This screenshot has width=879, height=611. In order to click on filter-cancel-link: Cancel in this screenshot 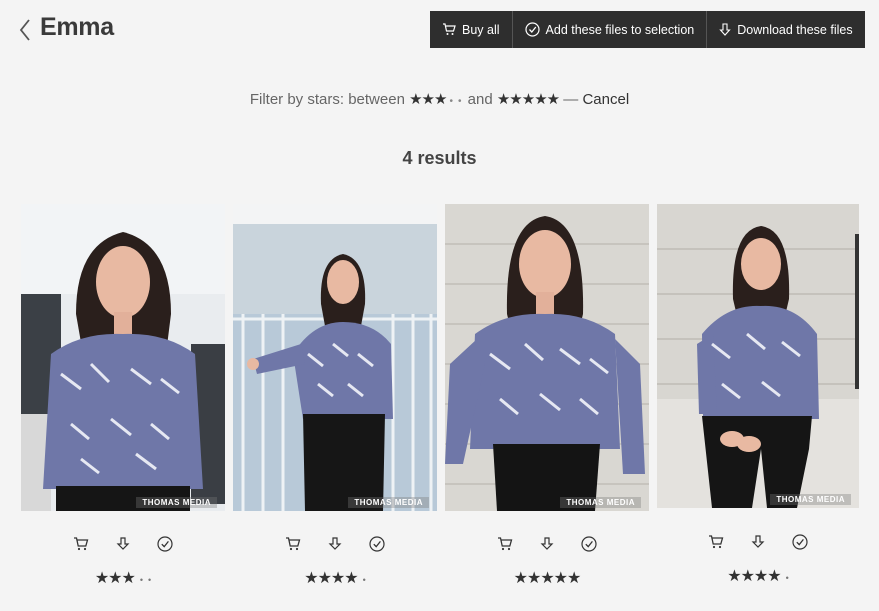, I will do `click(605, 99)`.